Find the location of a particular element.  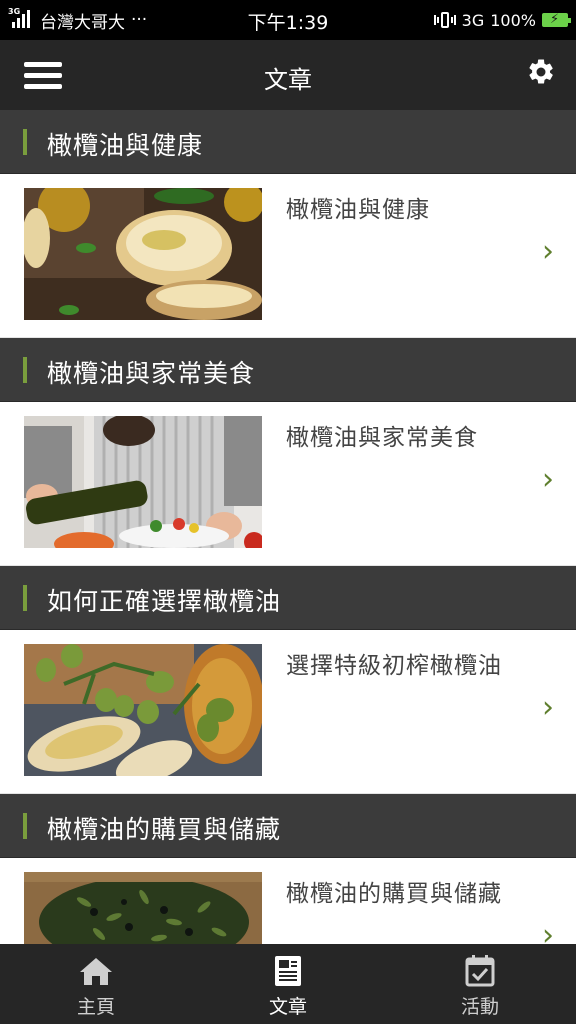

section-header: 橄欖油與家常美食 is located at coordinates (288, 370).